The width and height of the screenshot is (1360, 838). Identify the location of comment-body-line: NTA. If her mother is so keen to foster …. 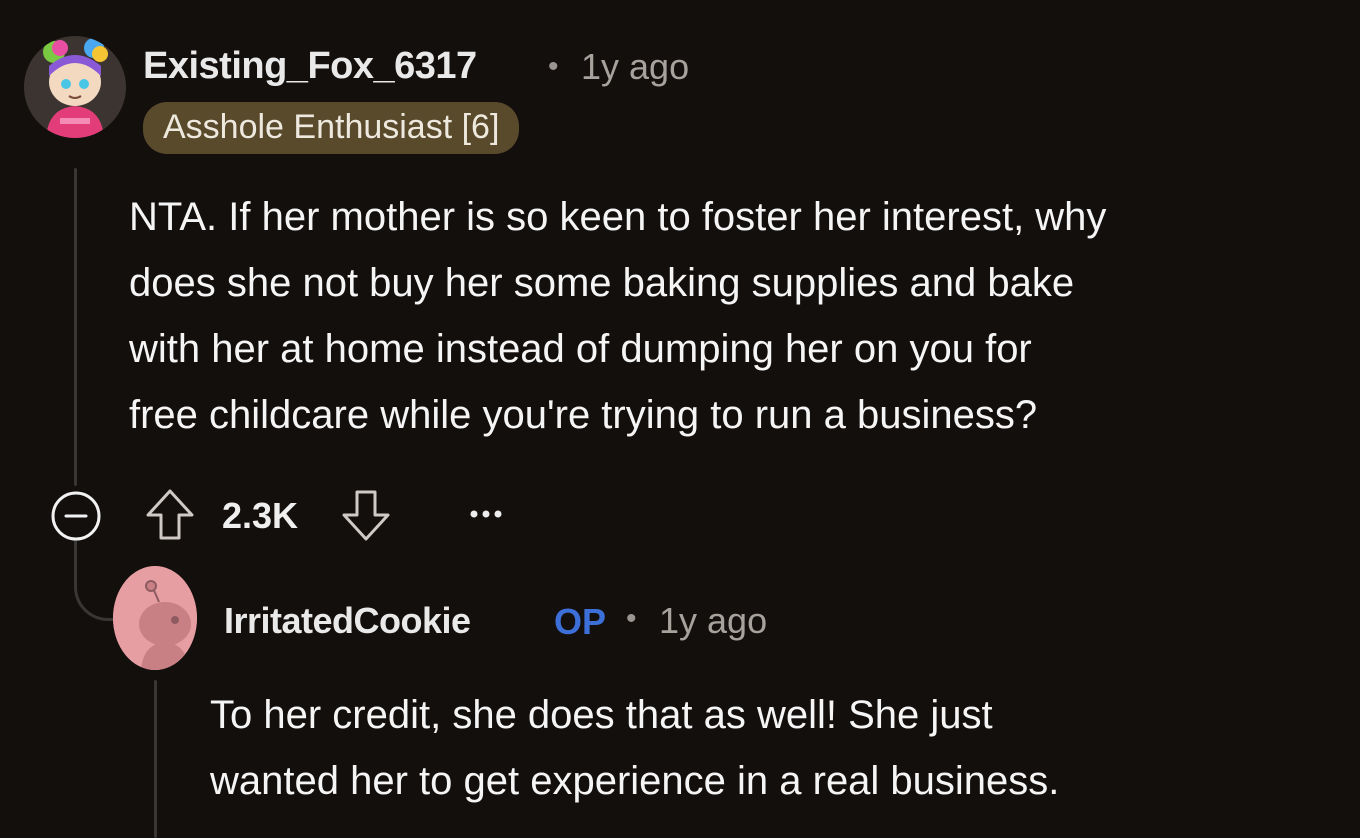
(618, 217).